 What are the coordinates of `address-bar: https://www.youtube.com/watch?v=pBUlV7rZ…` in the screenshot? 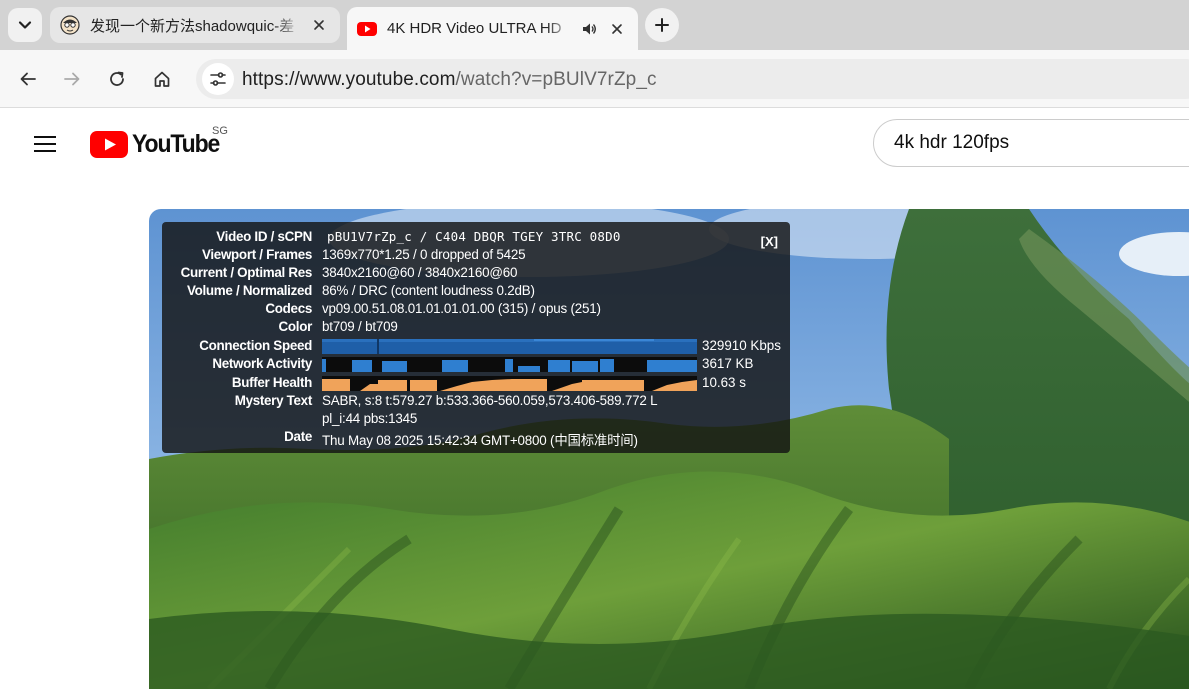 It's located at (692, 79).